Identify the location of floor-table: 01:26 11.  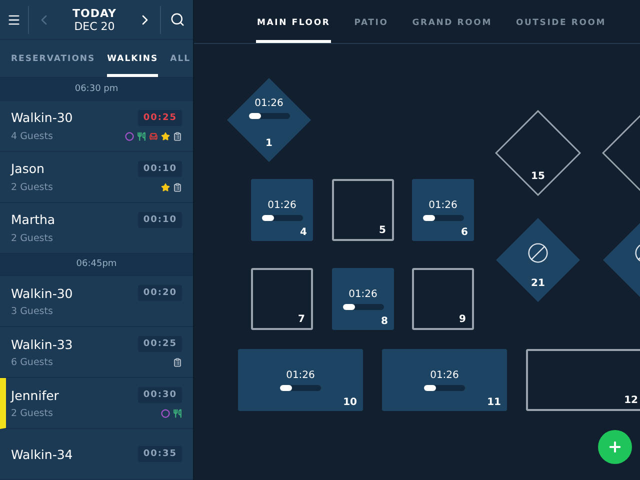
(444, 380).